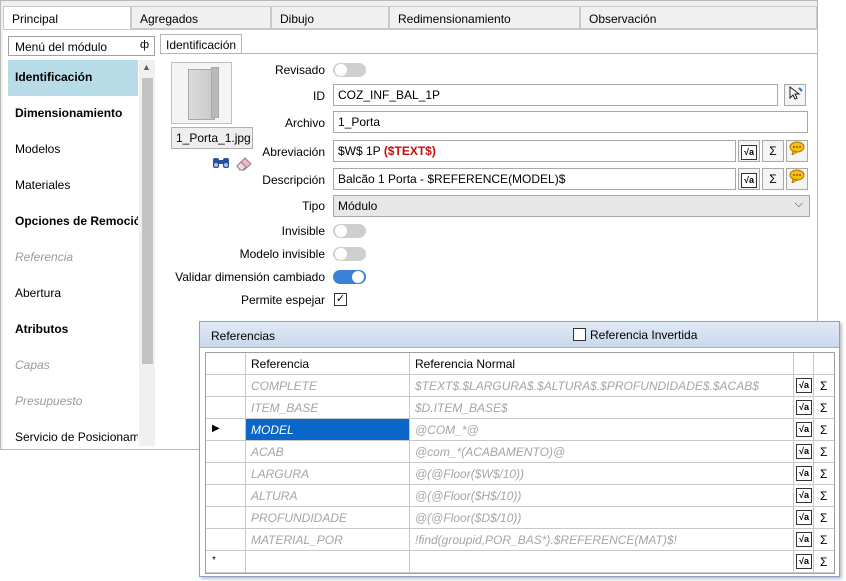 This screenshot has width=846, height=581. What do you see at coordinates (361, 151) in the screenshot?
I see `abreviacion-value-text: $W$ 1P` at bounding box center [361, 151].